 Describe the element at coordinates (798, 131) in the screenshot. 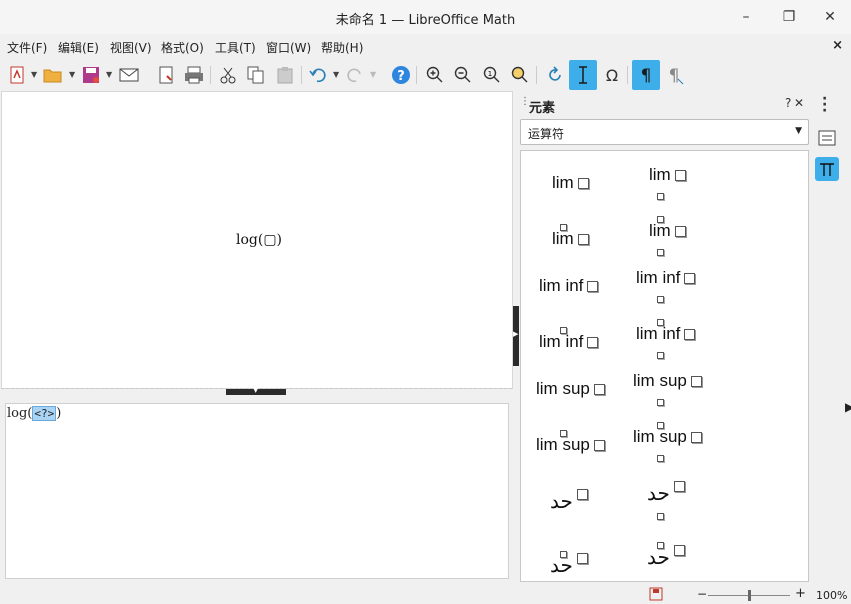

I see `chevron-down-icon: ▼` at that location.